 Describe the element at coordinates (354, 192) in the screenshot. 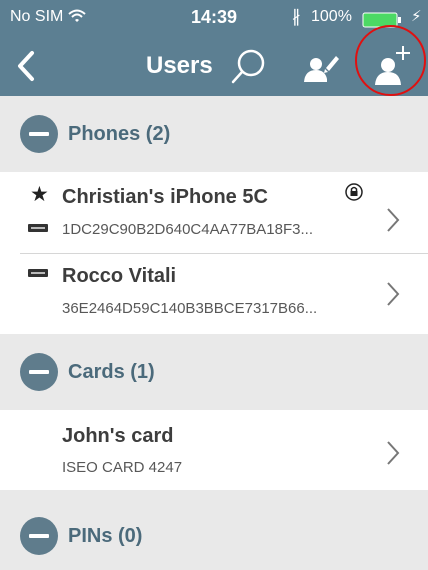

I see `lock-icon` at that location.